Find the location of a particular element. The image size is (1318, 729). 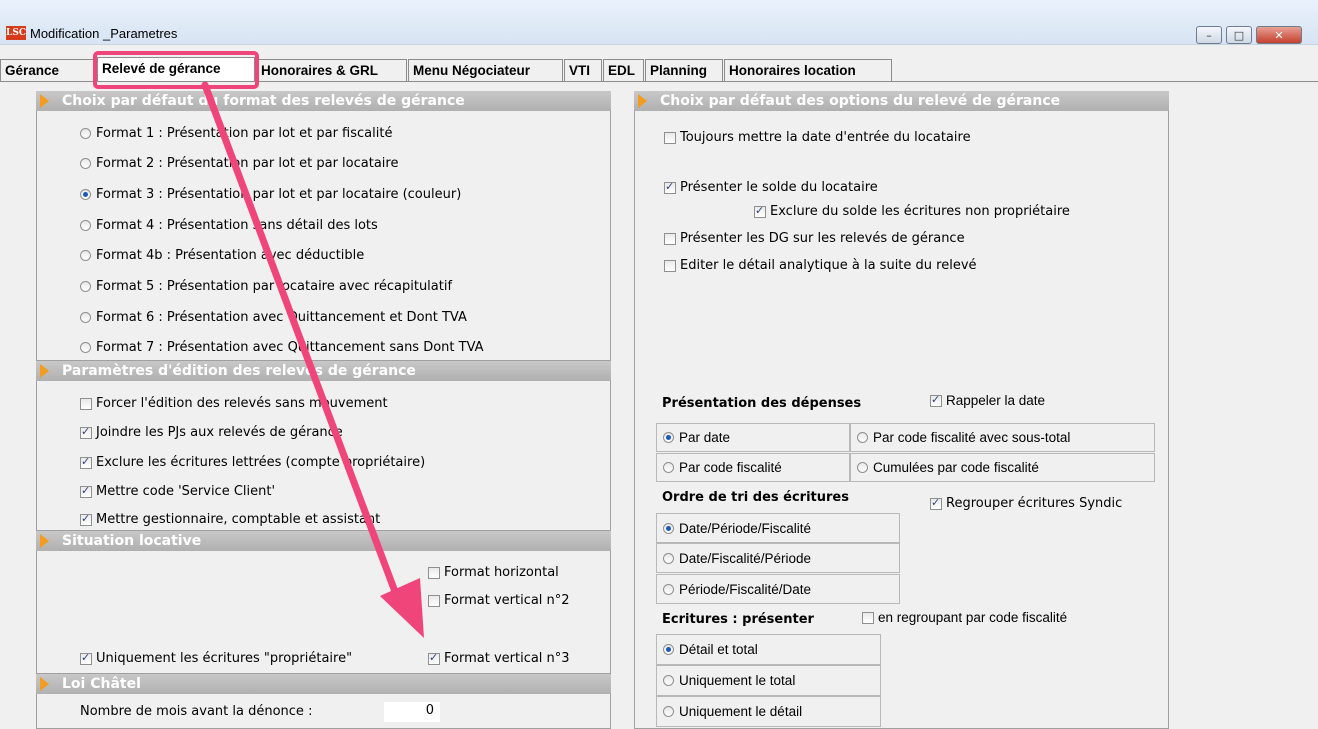

annotation-arrow is located at coordinates (312, 359).